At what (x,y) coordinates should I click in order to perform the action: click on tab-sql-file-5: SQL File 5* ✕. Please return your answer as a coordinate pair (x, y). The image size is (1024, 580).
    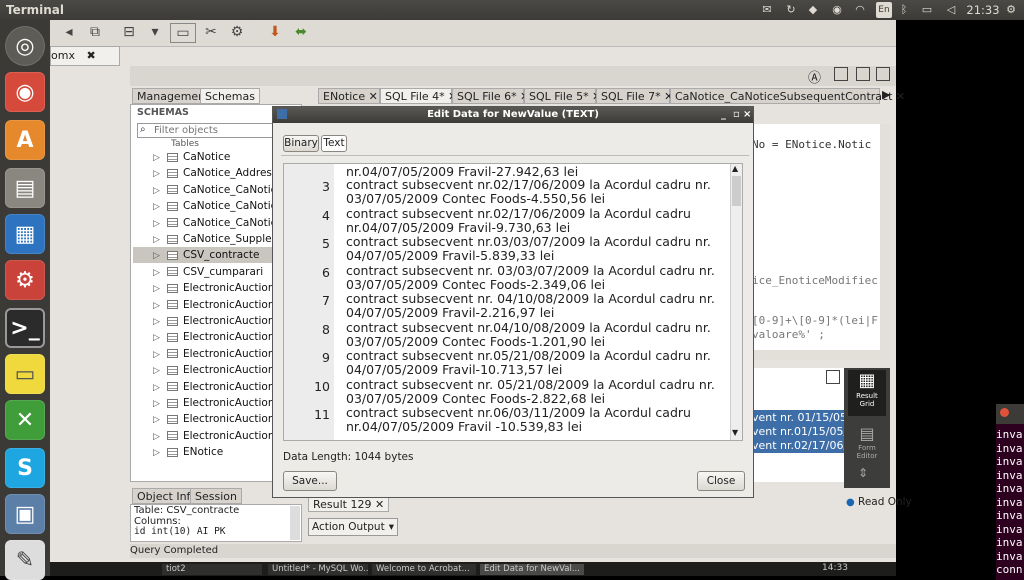
    Looking at the image, I should click on (562, 96).